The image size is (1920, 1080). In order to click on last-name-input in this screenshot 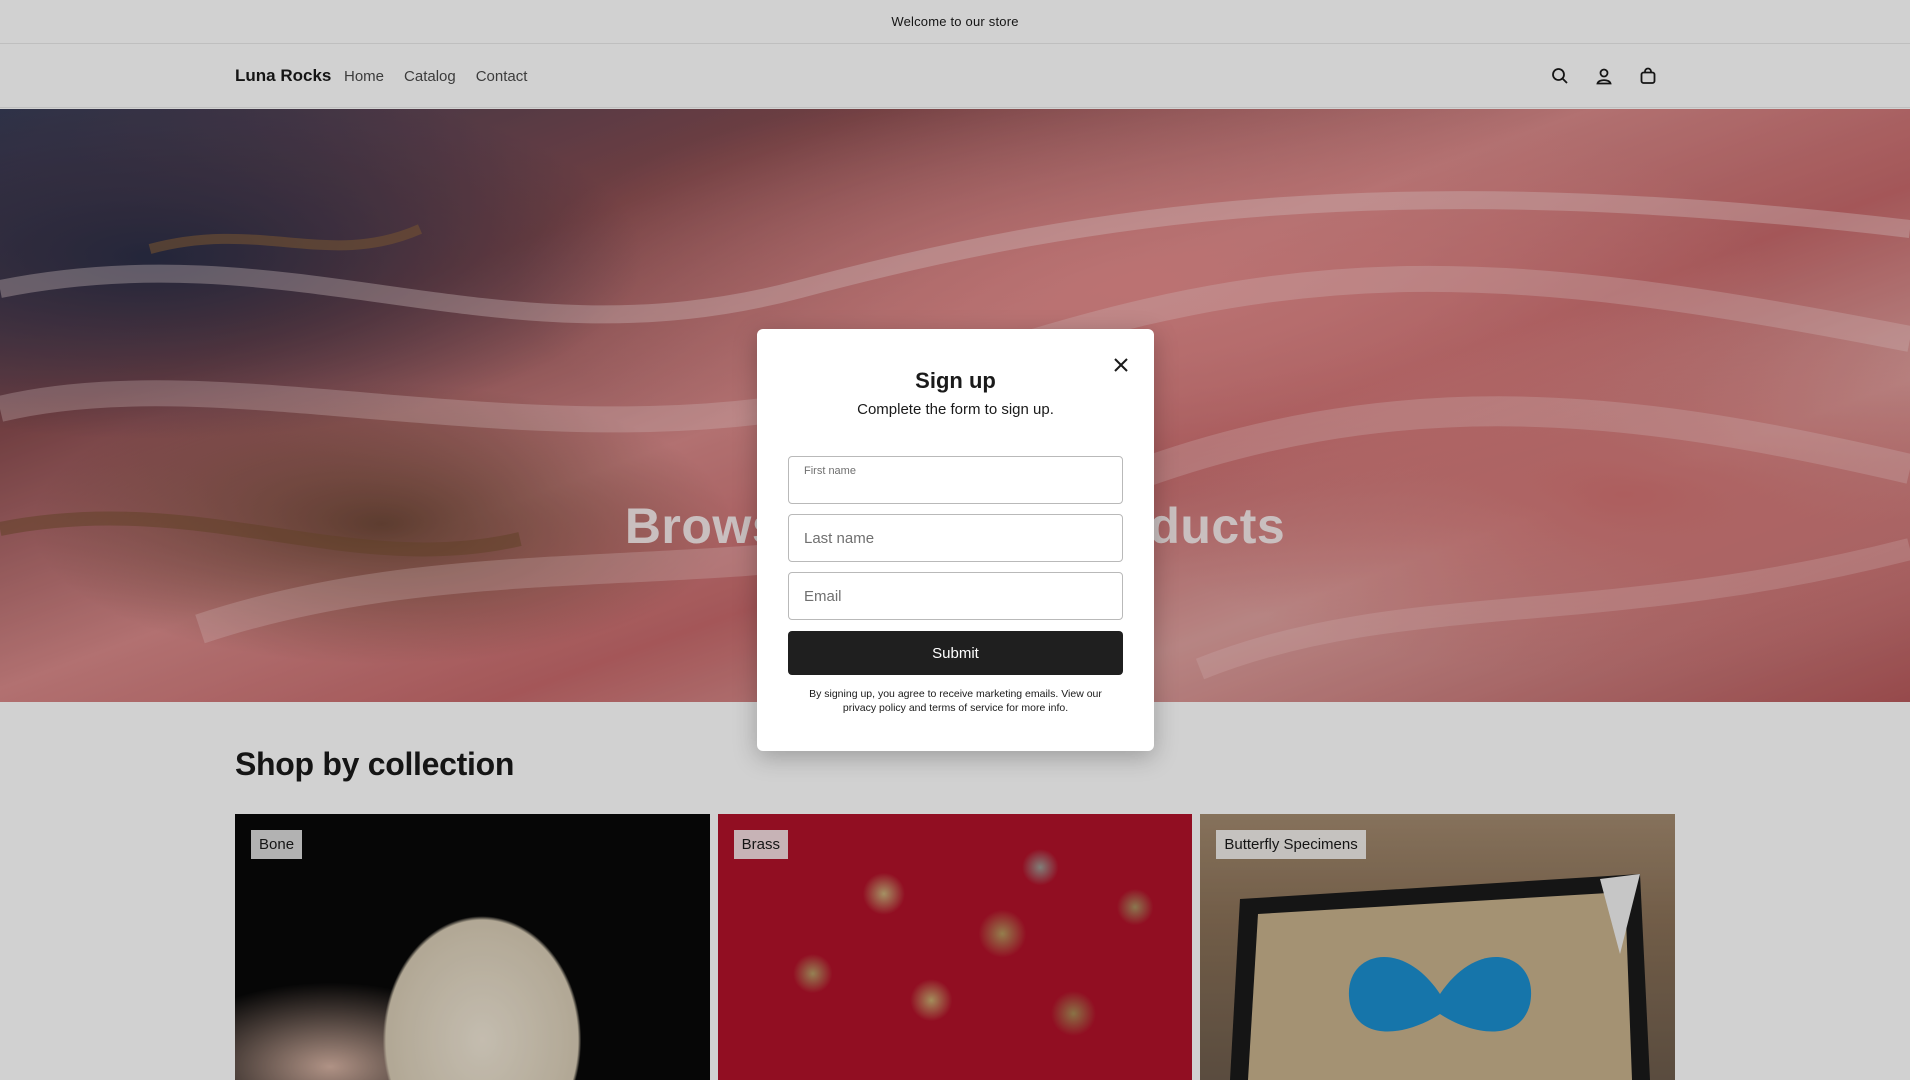, I will do `click(955, 538)`.